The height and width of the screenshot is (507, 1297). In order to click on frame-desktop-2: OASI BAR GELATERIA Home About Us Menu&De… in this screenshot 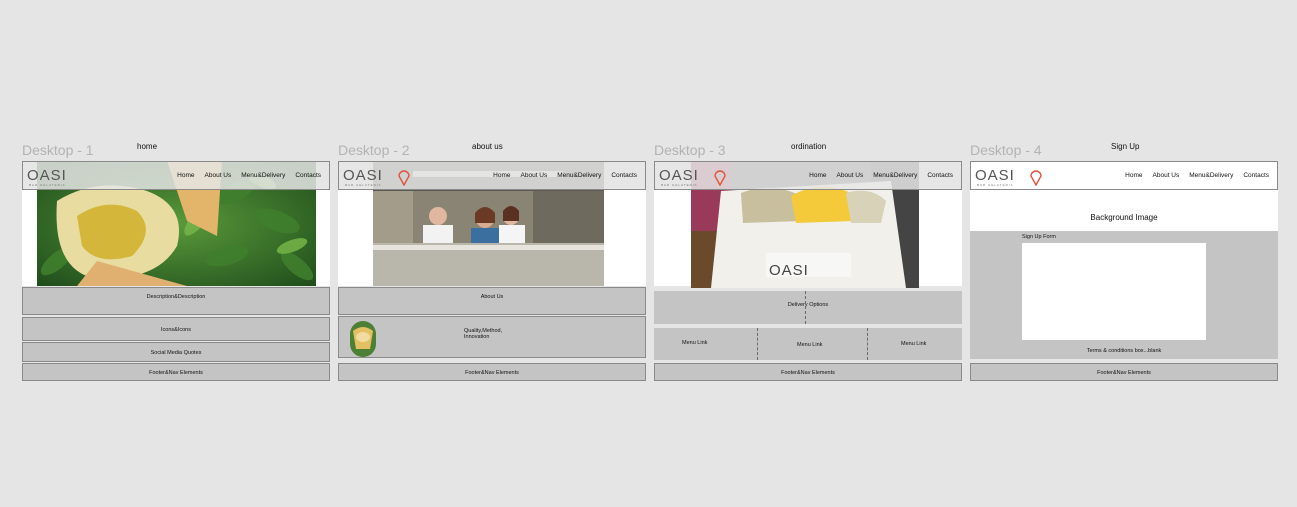, I will do `click(492, 271)`.